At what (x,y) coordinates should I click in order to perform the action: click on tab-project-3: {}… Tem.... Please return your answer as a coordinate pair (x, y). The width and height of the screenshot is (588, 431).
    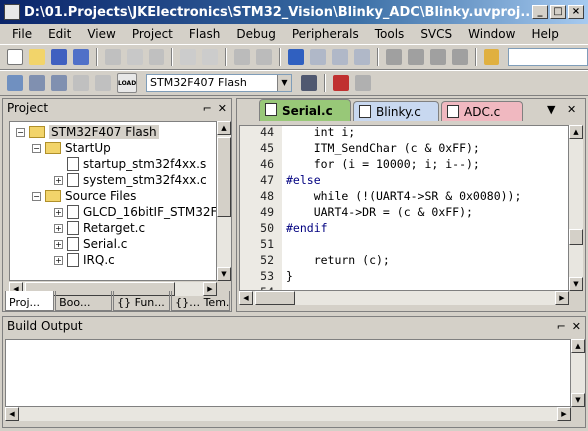
    Looking at the image, I should click on (200, 301).